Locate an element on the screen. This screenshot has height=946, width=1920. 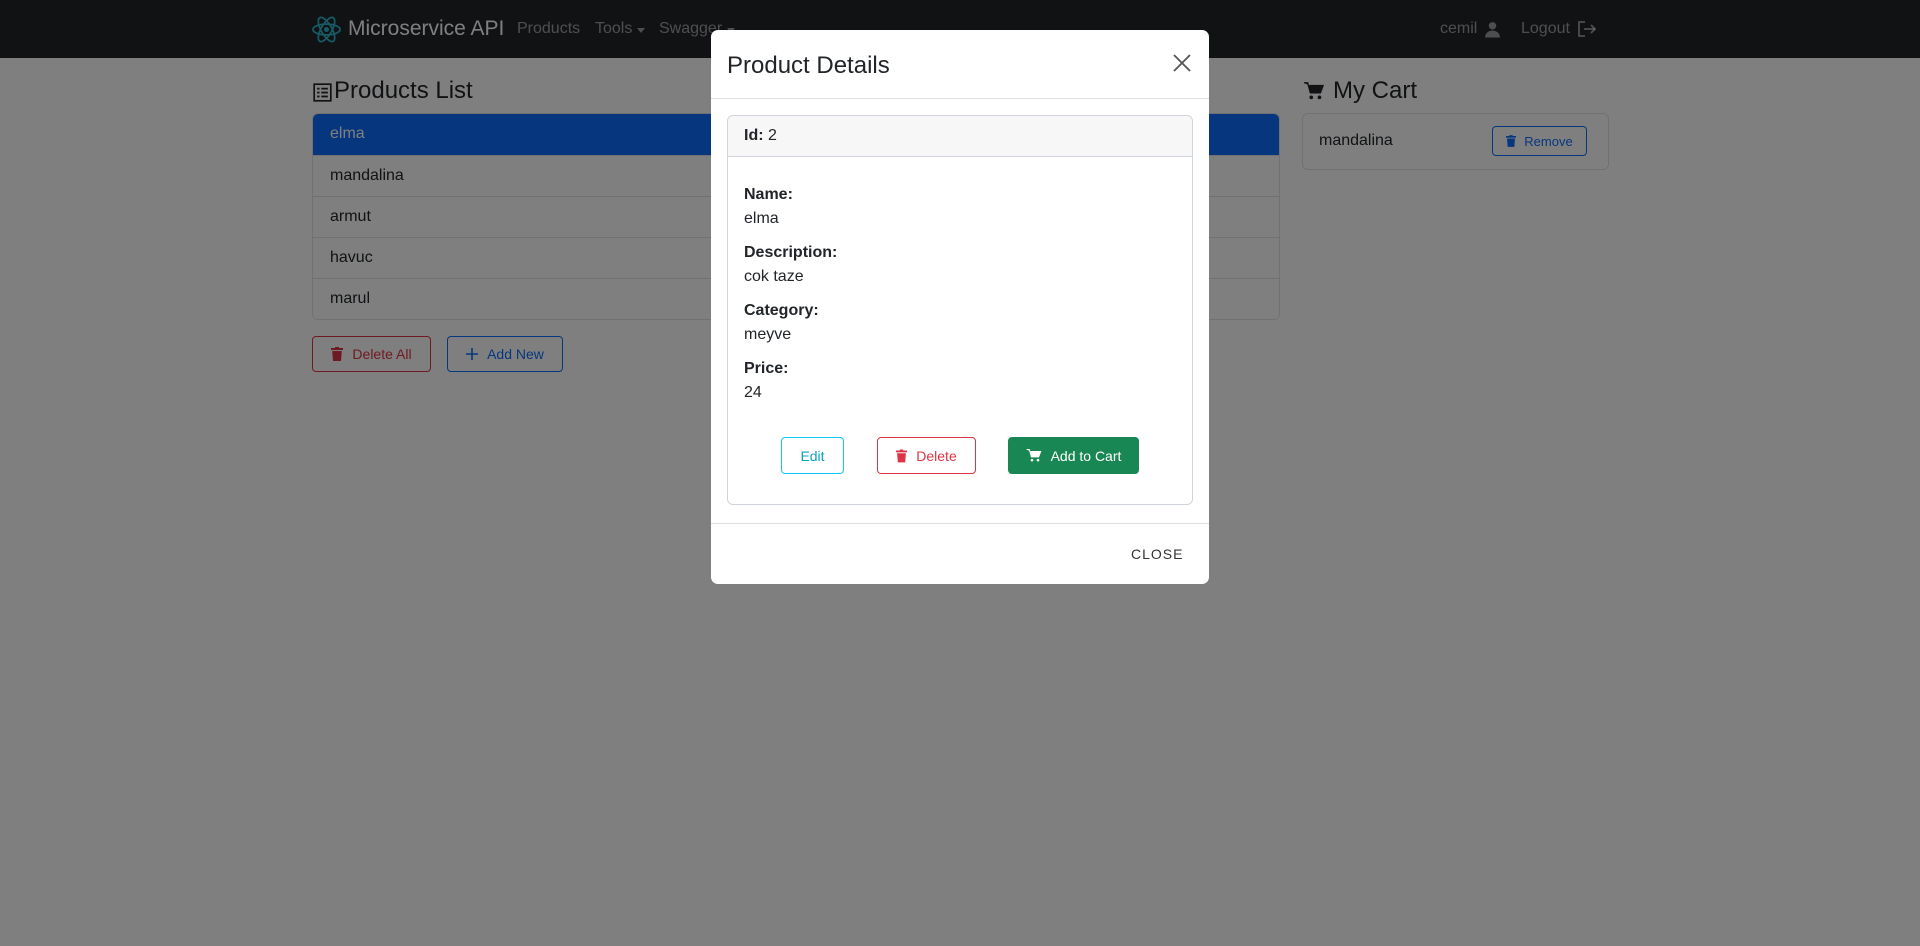
add-to-cart-button: Add to Cart is located at coordinates (1073, 455).